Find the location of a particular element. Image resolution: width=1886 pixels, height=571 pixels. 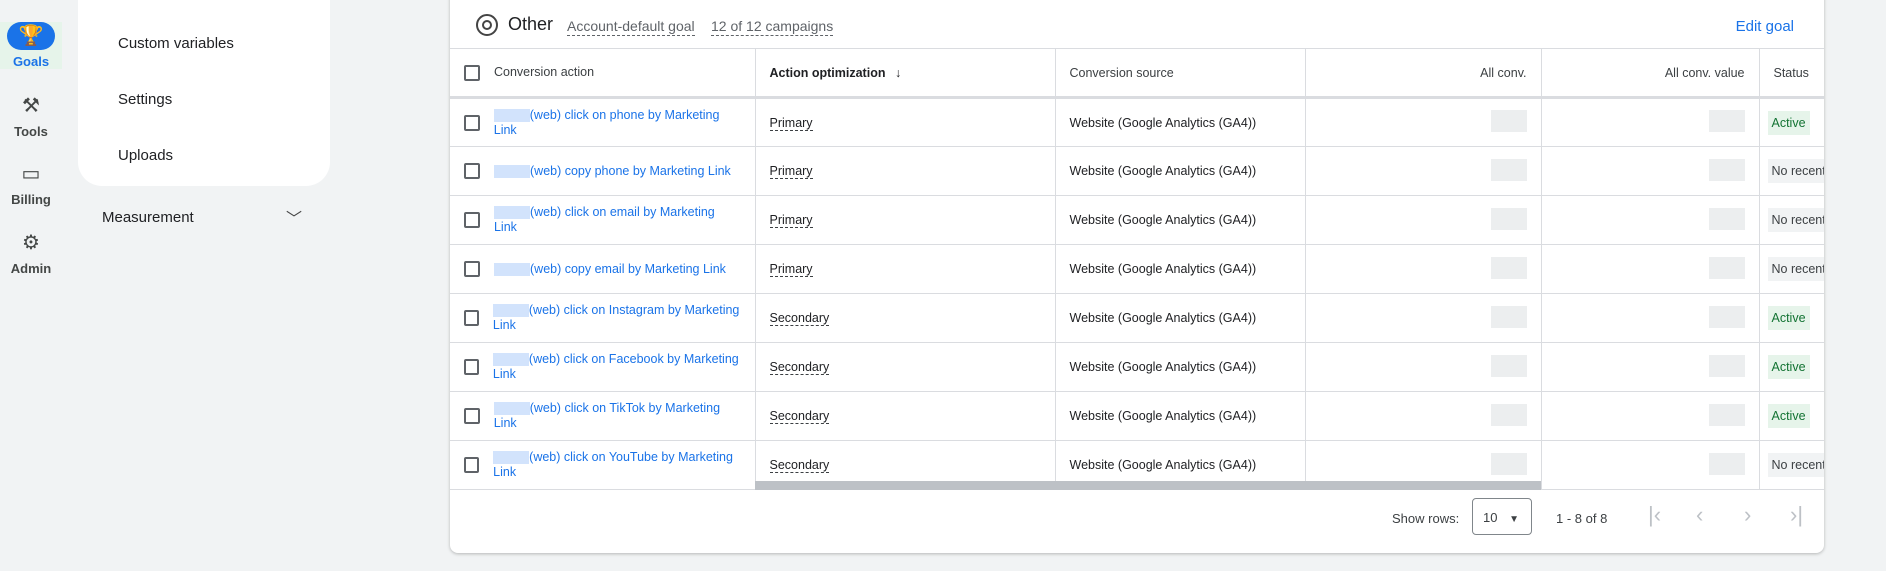

first-page-icon: |‹ is located at coordinates (1654, 515).